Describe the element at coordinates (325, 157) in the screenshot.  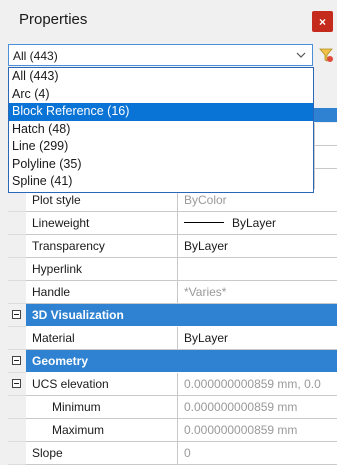
I see `rows-behind-dropdown` at that location.